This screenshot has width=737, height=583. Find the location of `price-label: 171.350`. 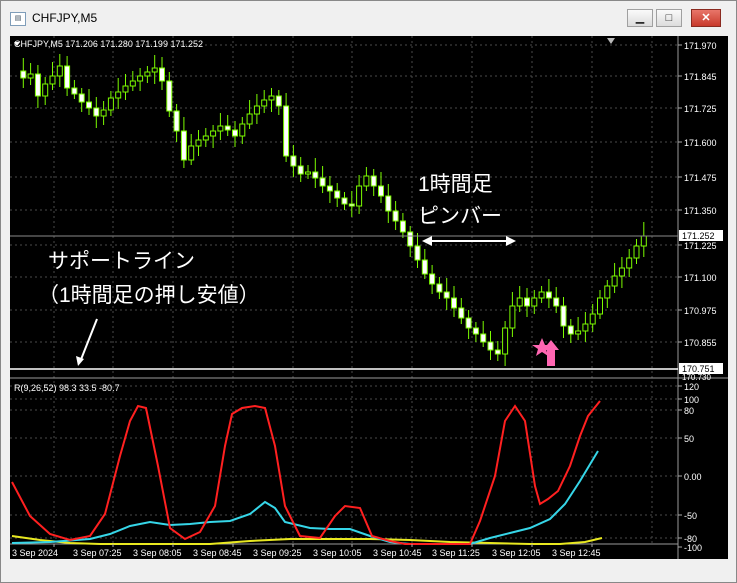

price-label: 171.350 is located at coordinates (700, 211).